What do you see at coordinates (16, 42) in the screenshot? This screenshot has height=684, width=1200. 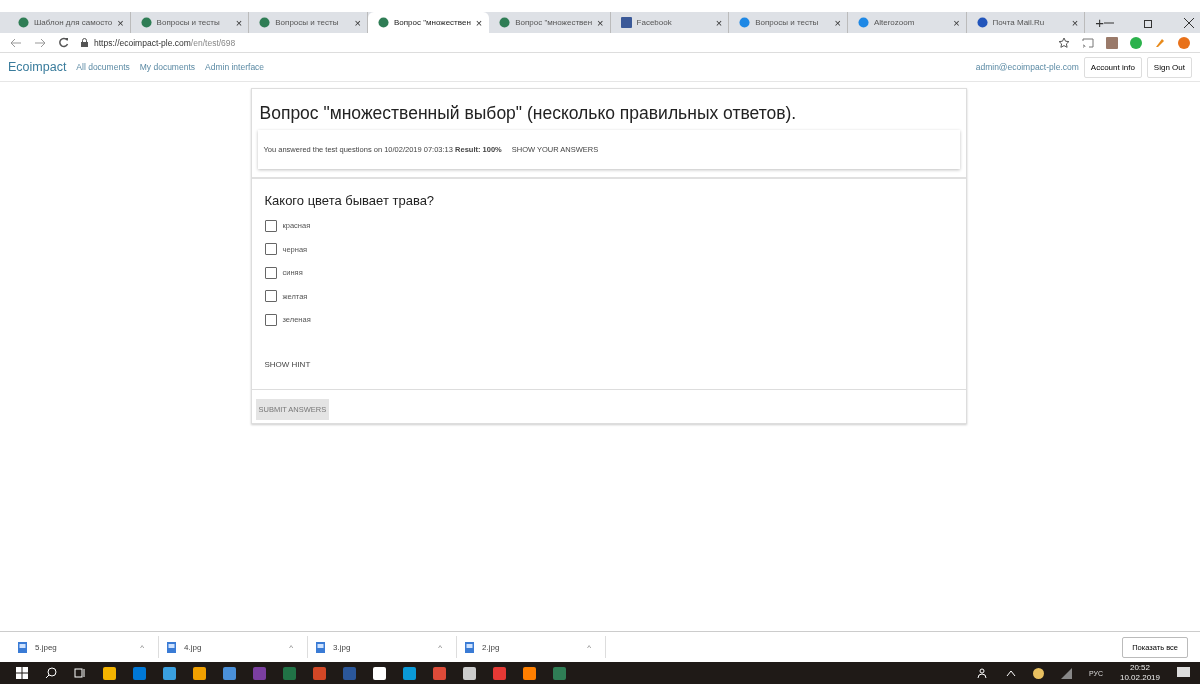 I see `back-icon` at bounding box center [16, 42].